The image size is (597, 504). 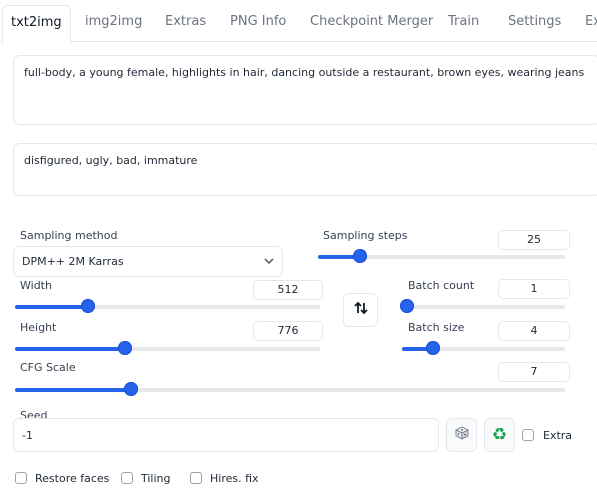 I want to click on tab-extensions: Ex, so click(x=591, y=22).